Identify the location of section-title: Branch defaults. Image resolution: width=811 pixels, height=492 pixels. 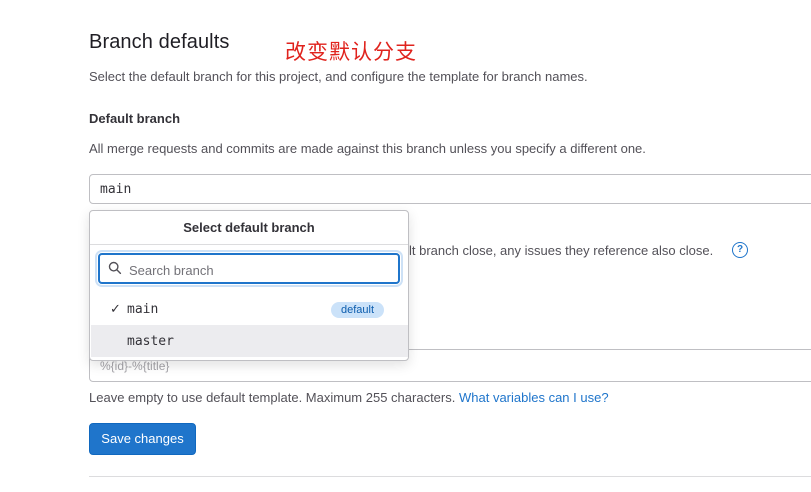
(159, 42).